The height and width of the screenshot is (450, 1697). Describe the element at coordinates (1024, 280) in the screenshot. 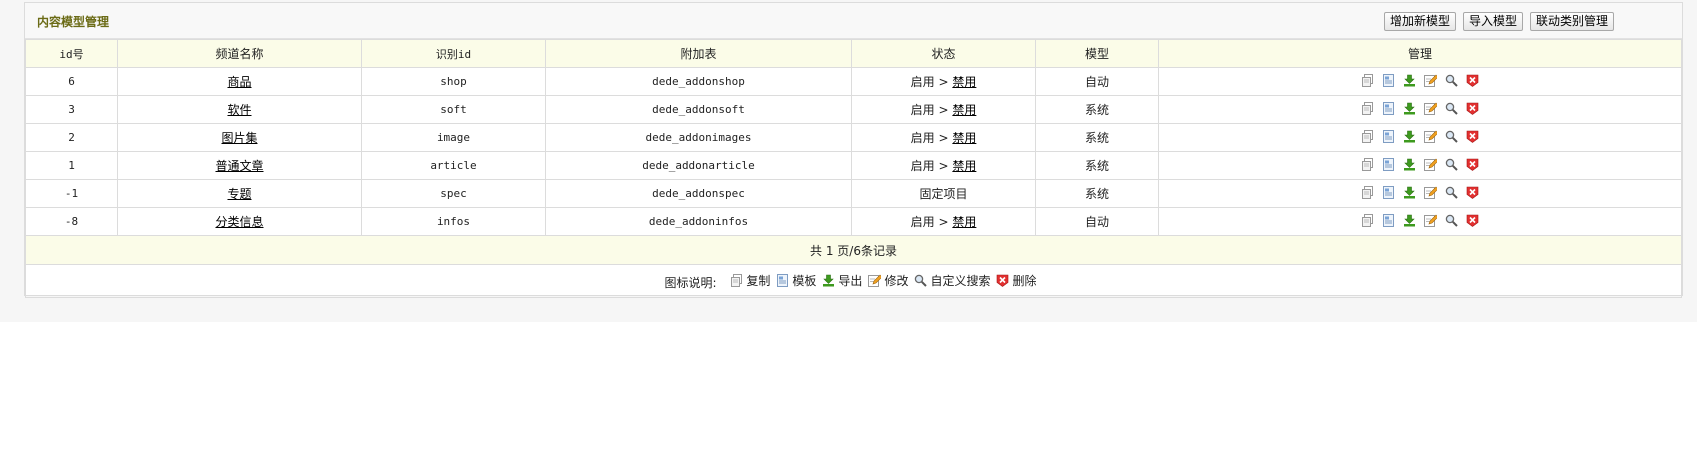

I see `legend-item-label: 删除` at that location.